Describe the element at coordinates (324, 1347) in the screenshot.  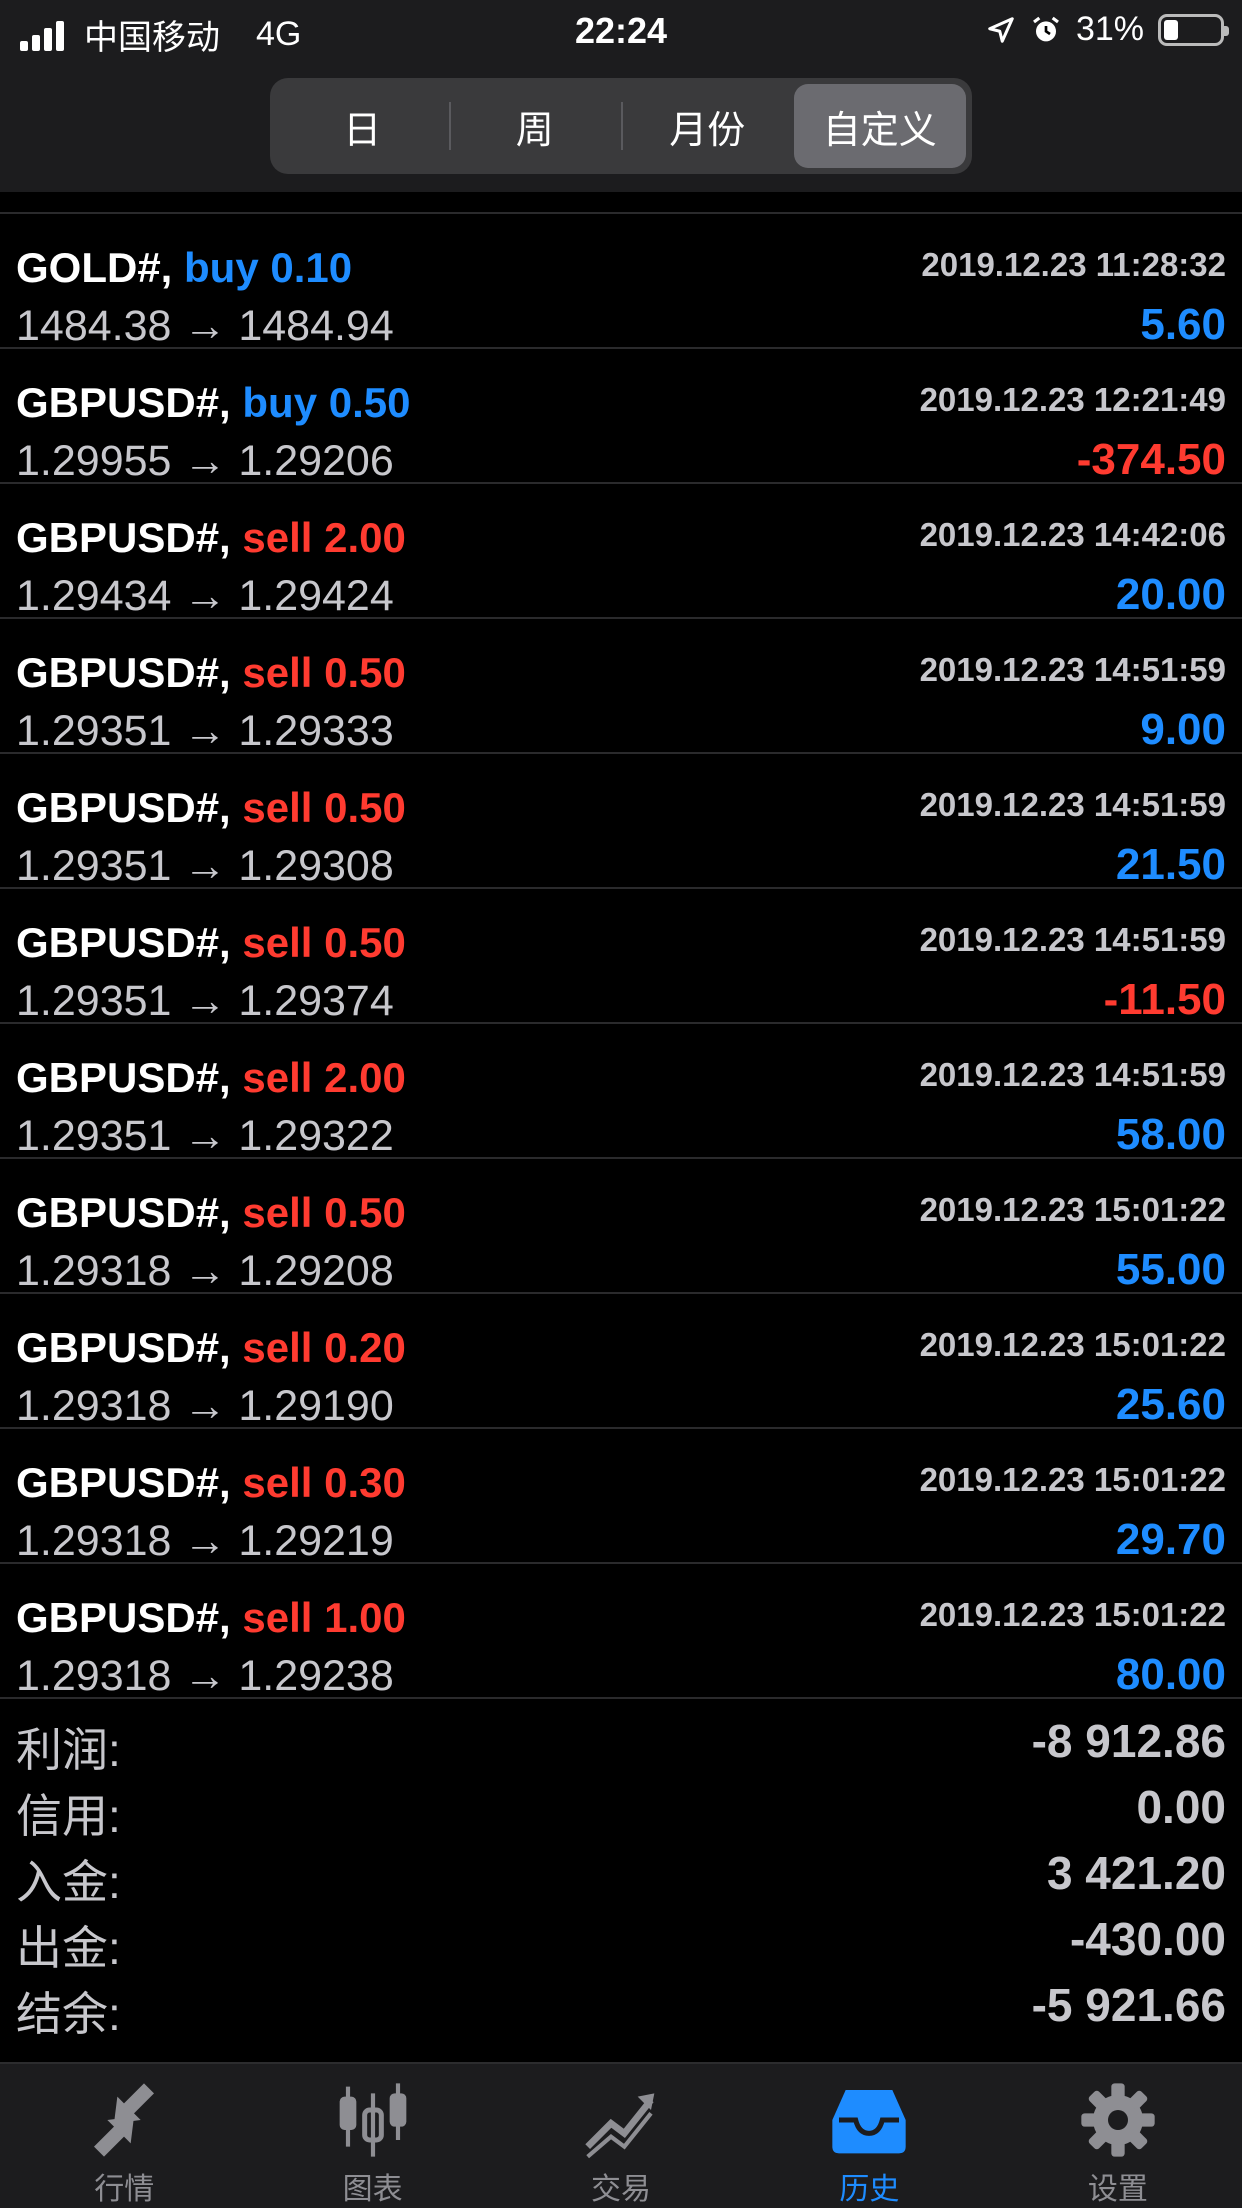
I see `trade-side-lots: sell 0.20` at that location.